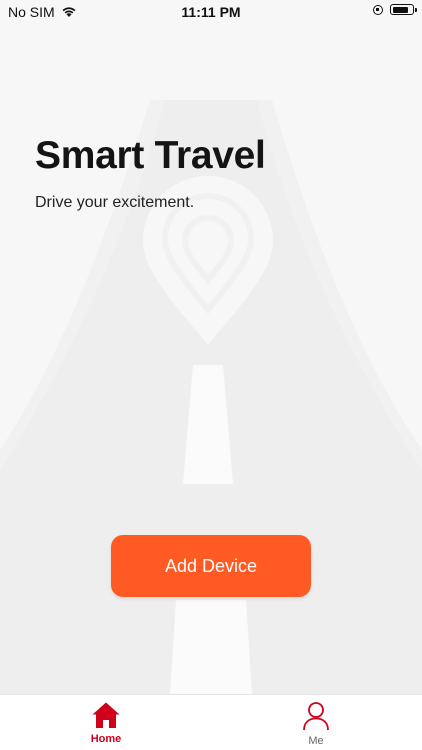  What do you see at coordinates (400, 9) in the screenshot?
I see `battery-level` at bounding box center [400, 9].